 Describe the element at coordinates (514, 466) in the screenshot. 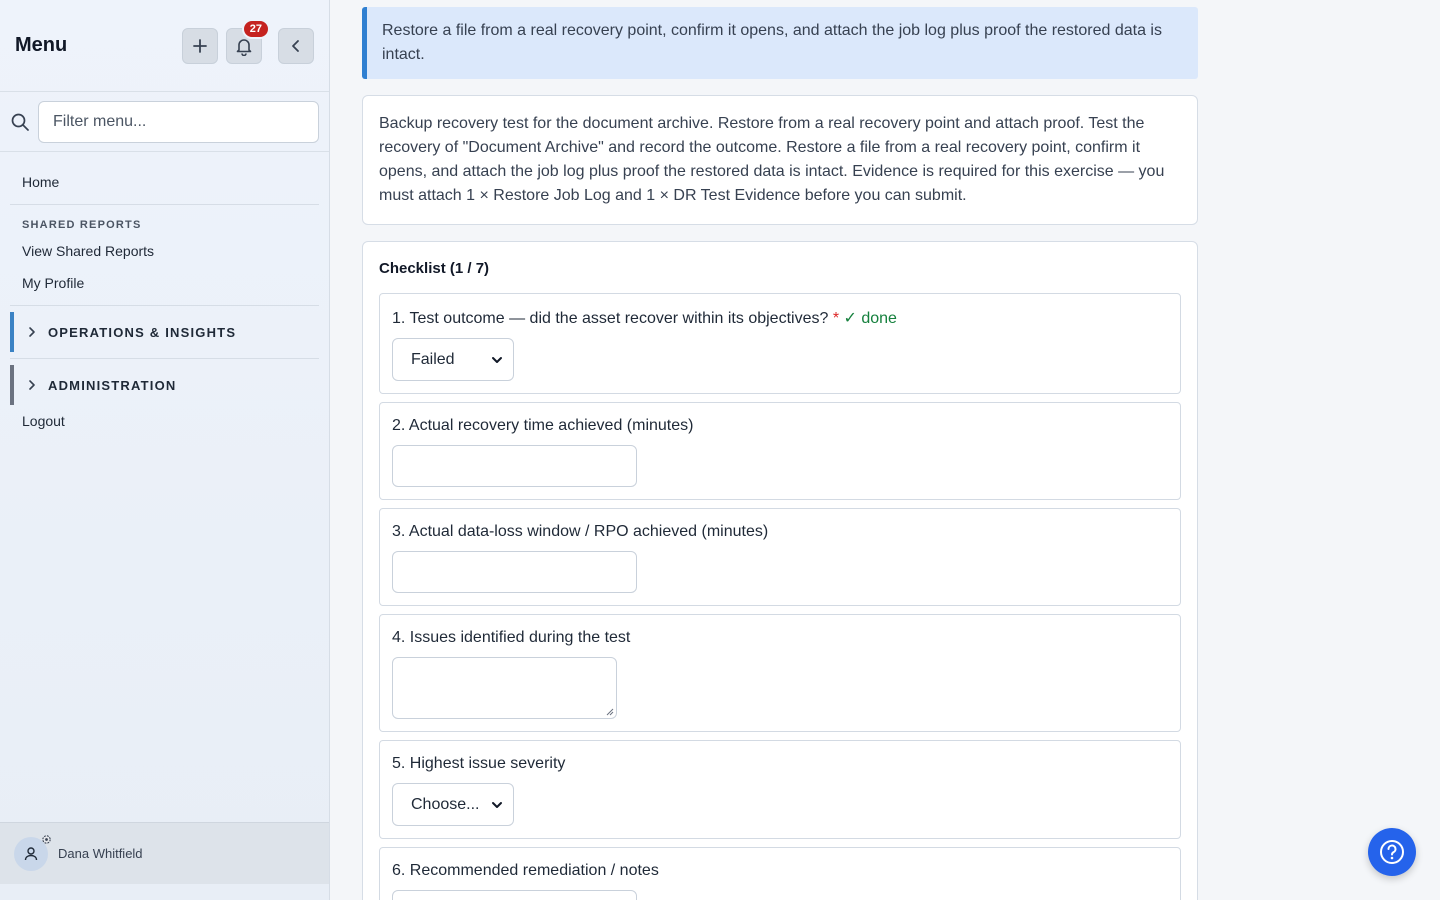

I see `recovery-time-input` at that location.